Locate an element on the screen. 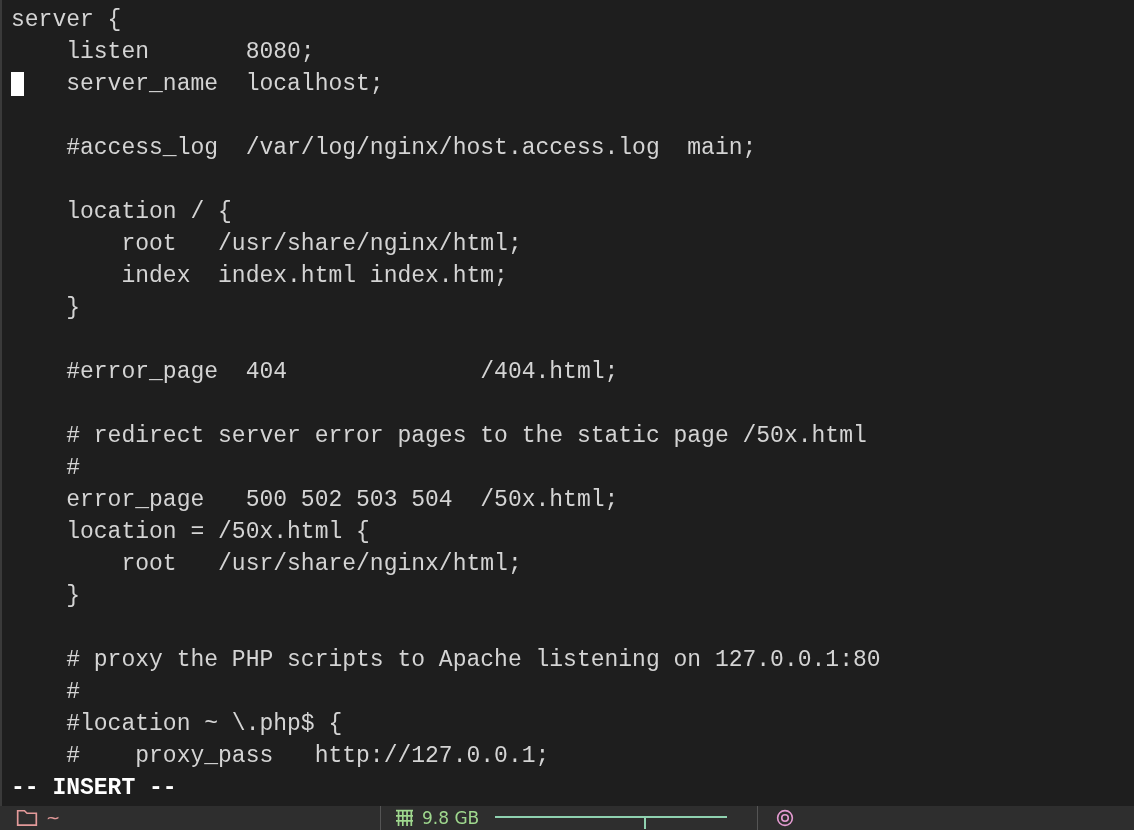  code-line: #access_log /var/log/nginx/host.access.log main; is located at coordinates (411, 148).